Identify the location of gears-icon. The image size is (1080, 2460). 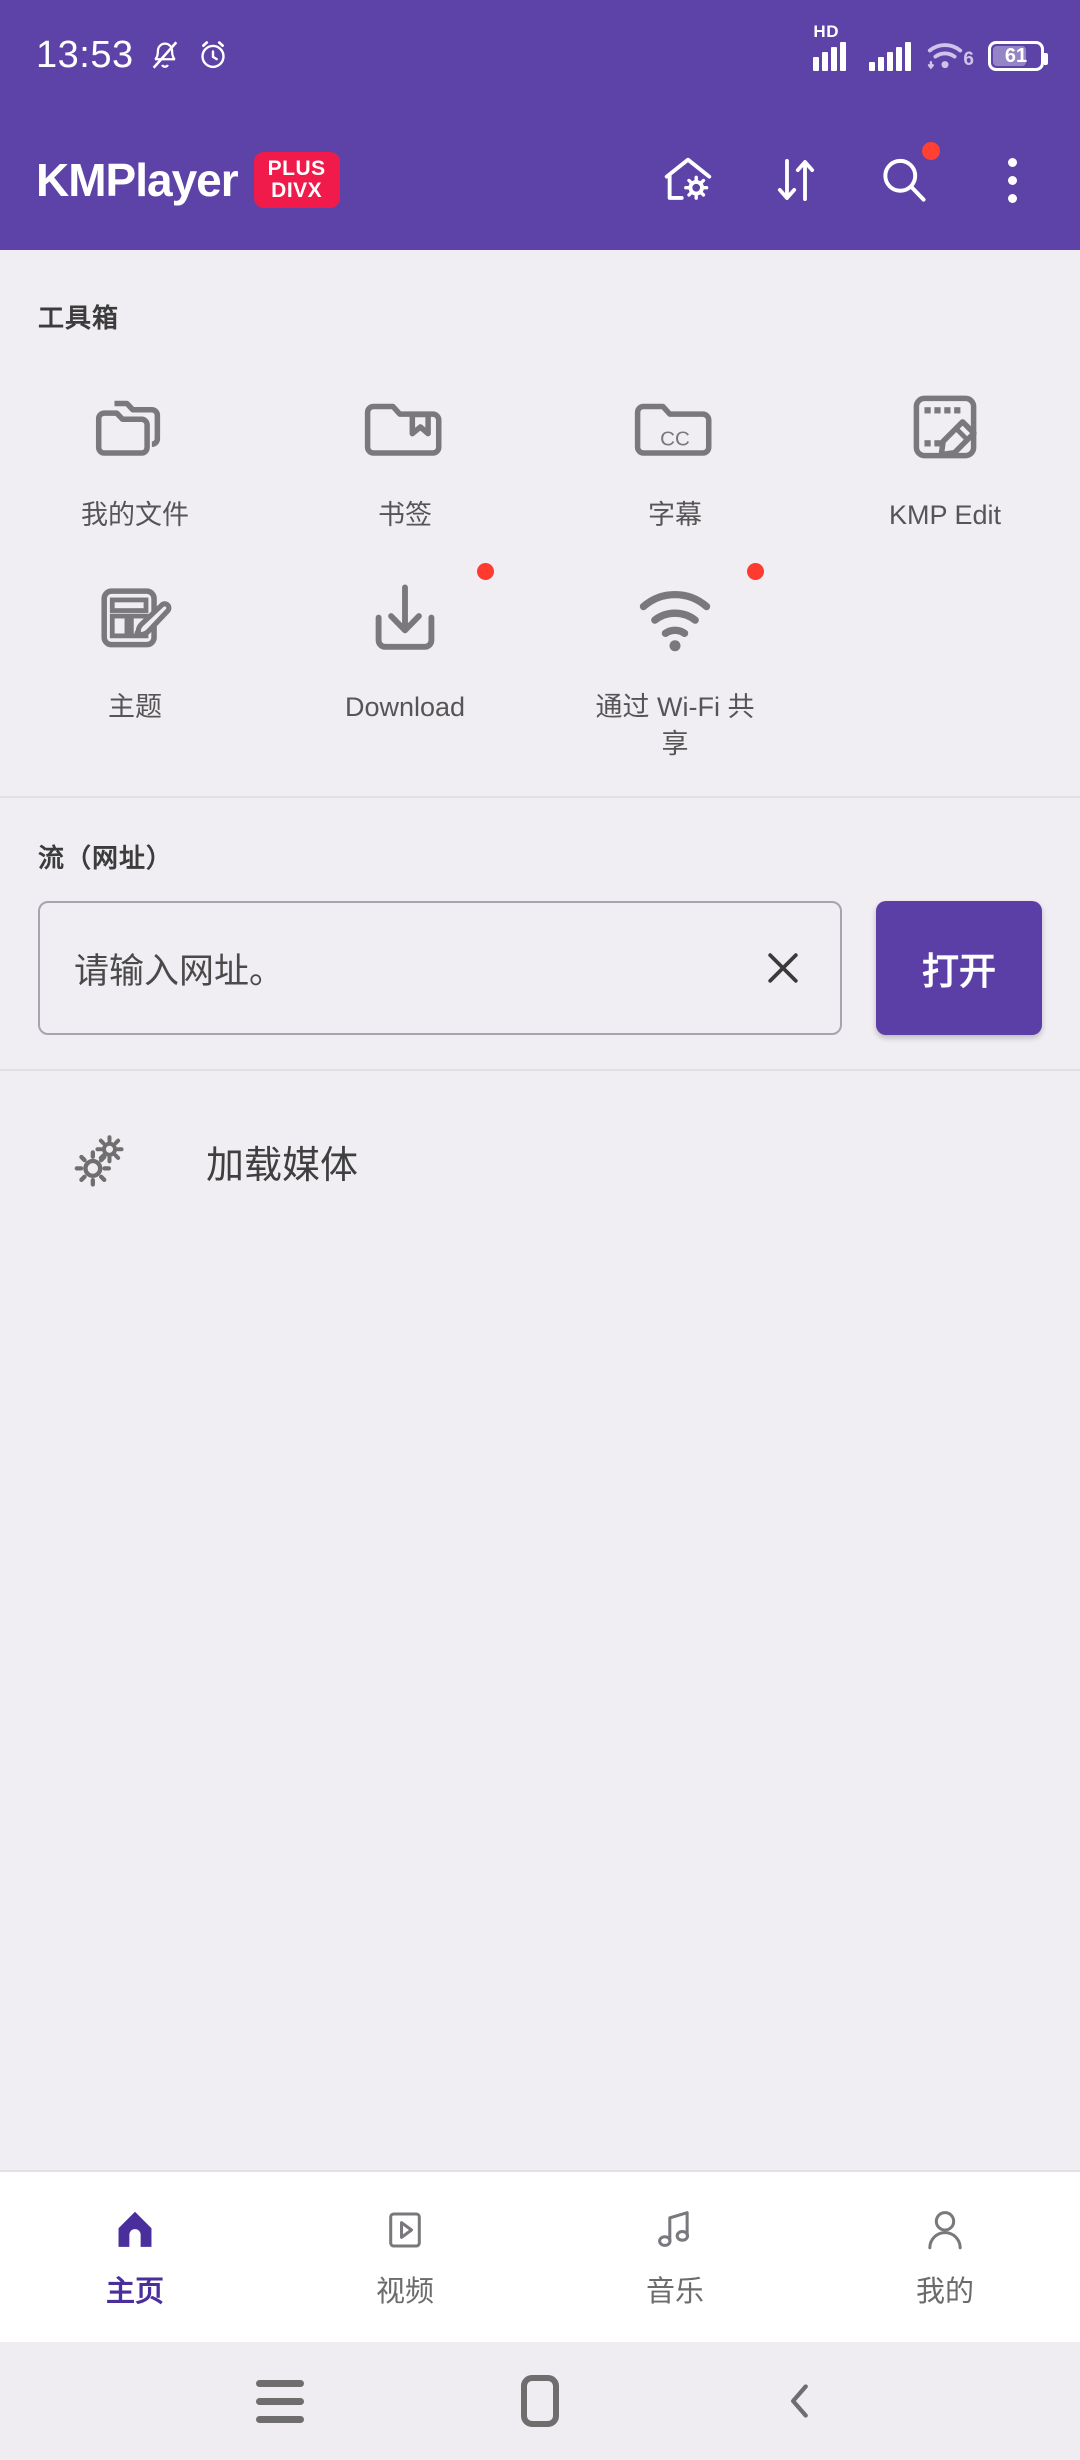
(99, 1161).